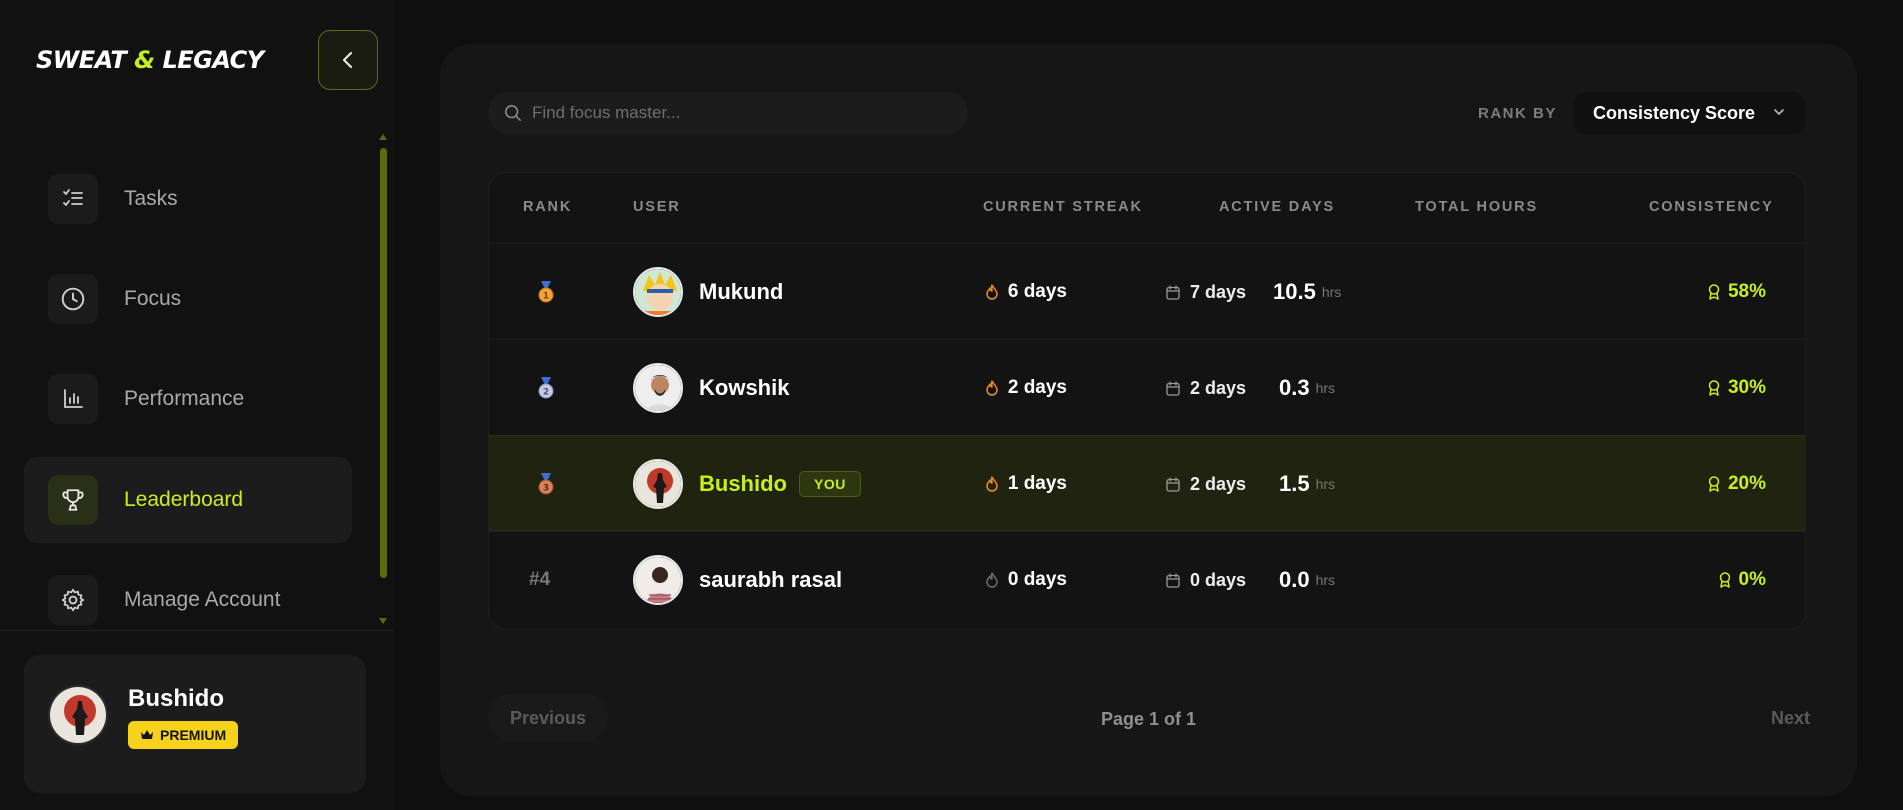 The height and width of the screenshot is (810, 1903). I want to click on rank-by-label: RANK BY, so click(1517, 113).